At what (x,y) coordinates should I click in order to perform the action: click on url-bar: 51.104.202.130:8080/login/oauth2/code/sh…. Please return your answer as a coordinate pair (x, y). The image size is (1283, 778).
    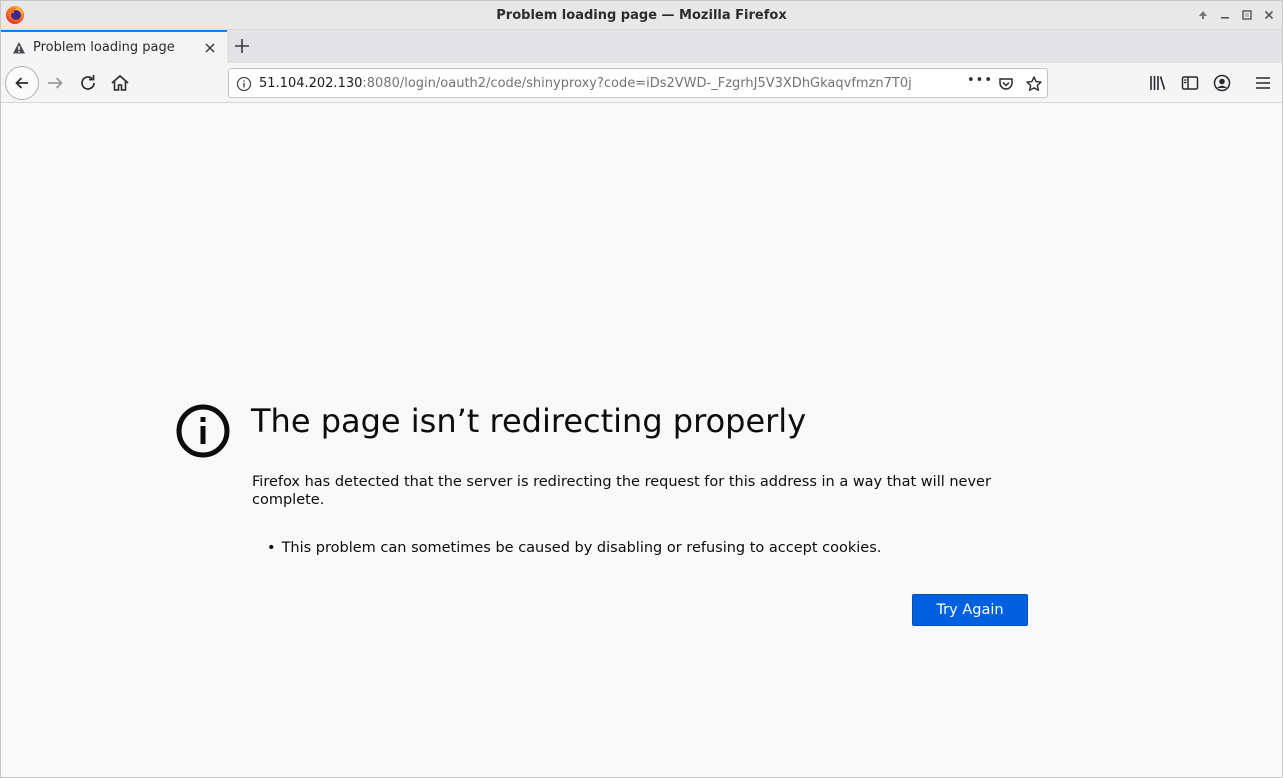
    Looking at the image, I should click on (638, 83).